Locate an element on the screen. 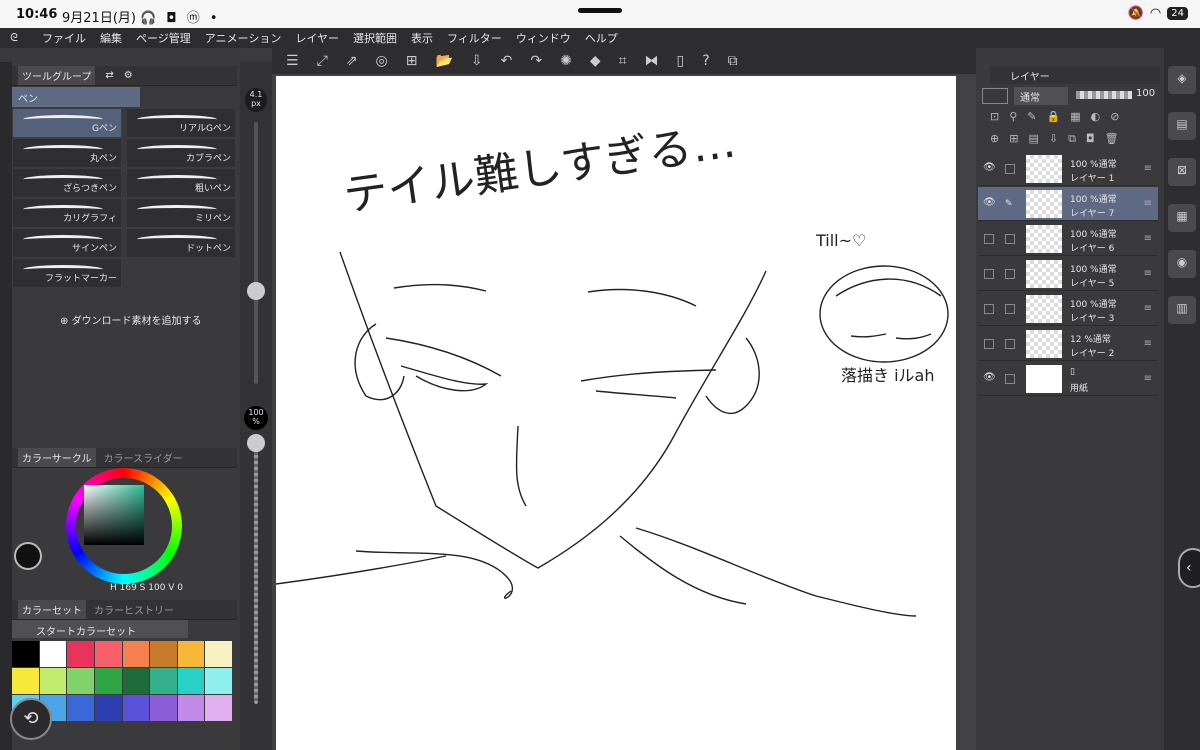  alpha-lock-icon: ▦ is located at coordinates (1075, 119).